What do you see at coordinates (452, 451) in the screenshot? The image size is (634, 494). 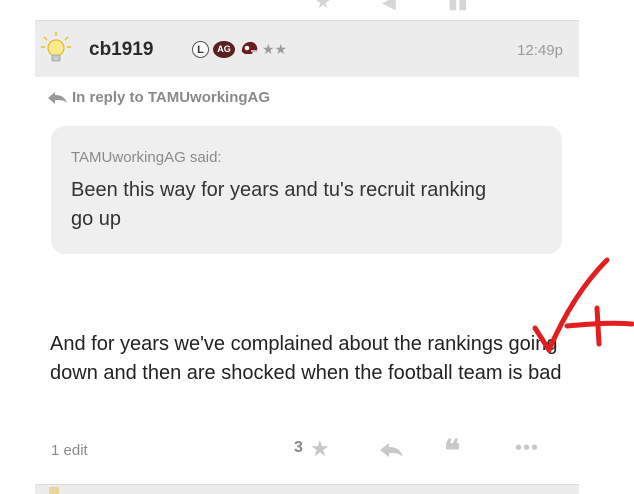 I see `quote-icon: ❝` at bounding box center [452, 451].